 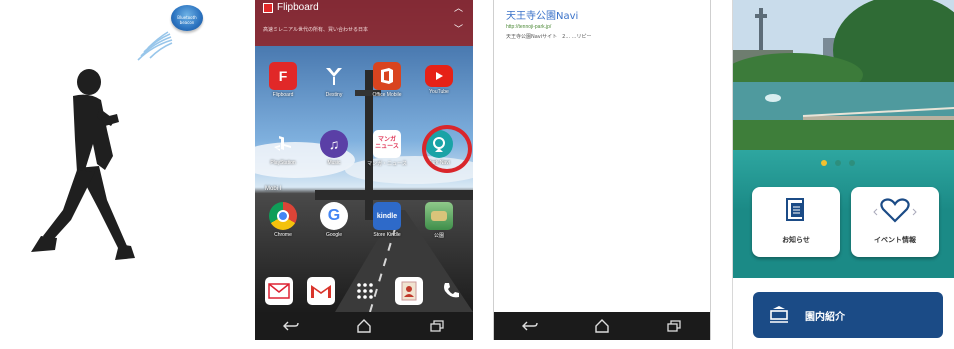 I want to click on notification-app-name: Flipboard, so click(x=298, y=7).